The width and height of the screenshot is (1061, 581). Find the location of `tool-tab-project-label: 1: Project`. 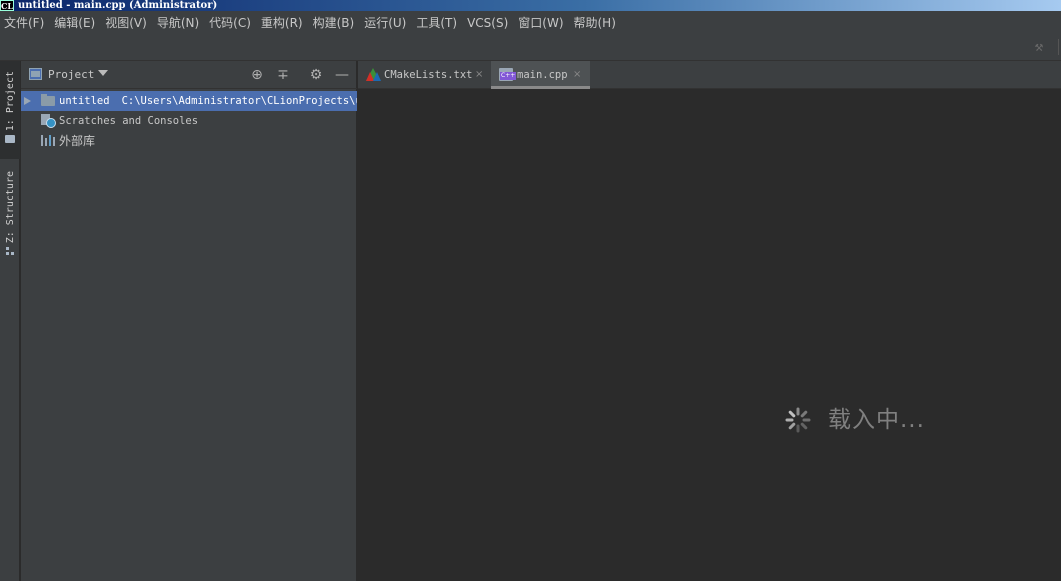

tool-tab-project-label: 1: Project is located at coordinates (10, 101).